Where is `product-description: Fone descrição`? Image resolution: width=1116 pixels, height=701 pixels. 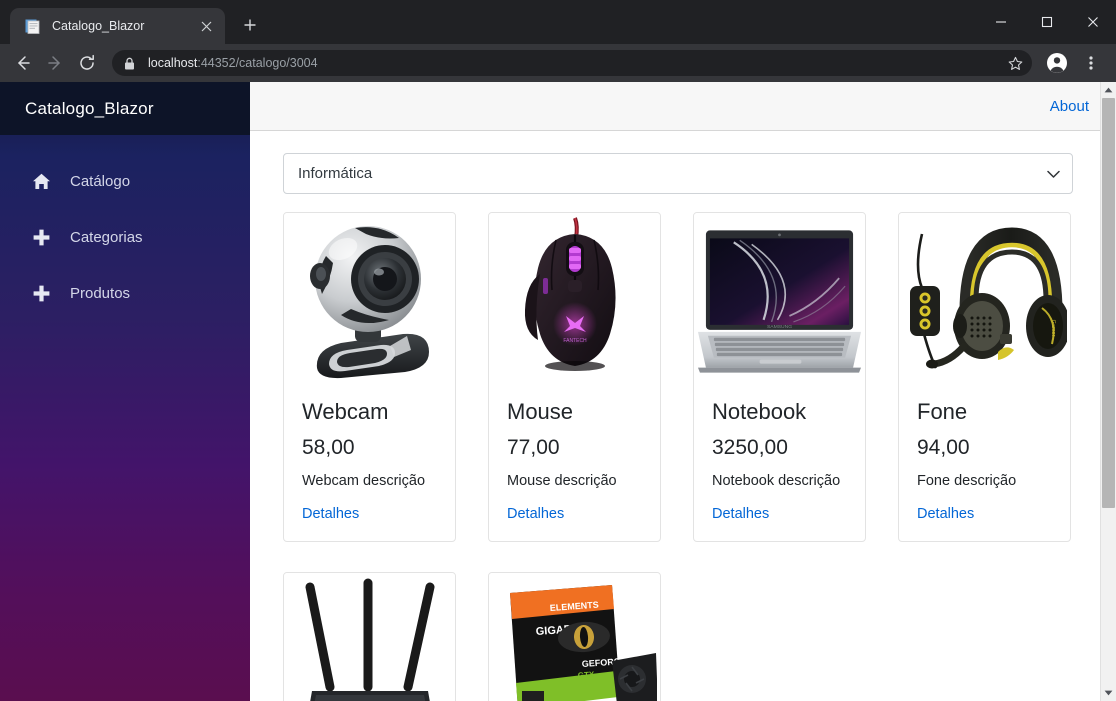
product-description: Fone descrição is located at coordinates (967, 480).